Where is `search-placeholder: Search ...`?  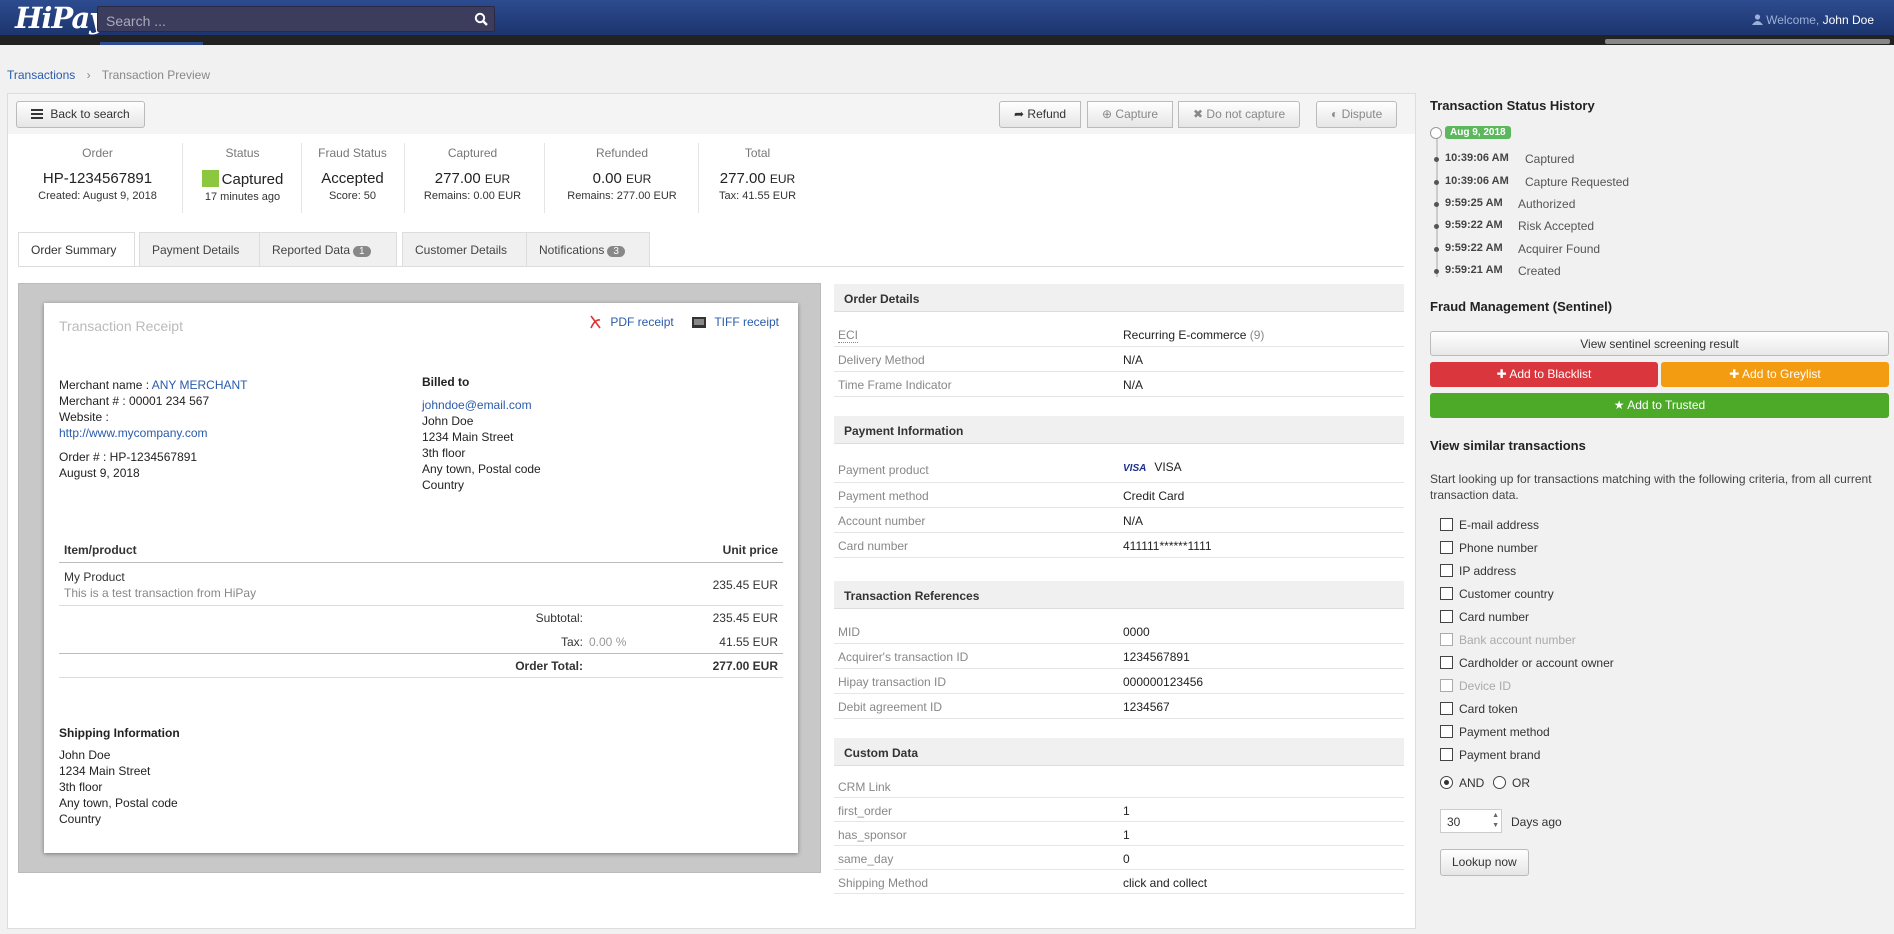 search-placeholder: Search ... is located at coordinates (136, 21).